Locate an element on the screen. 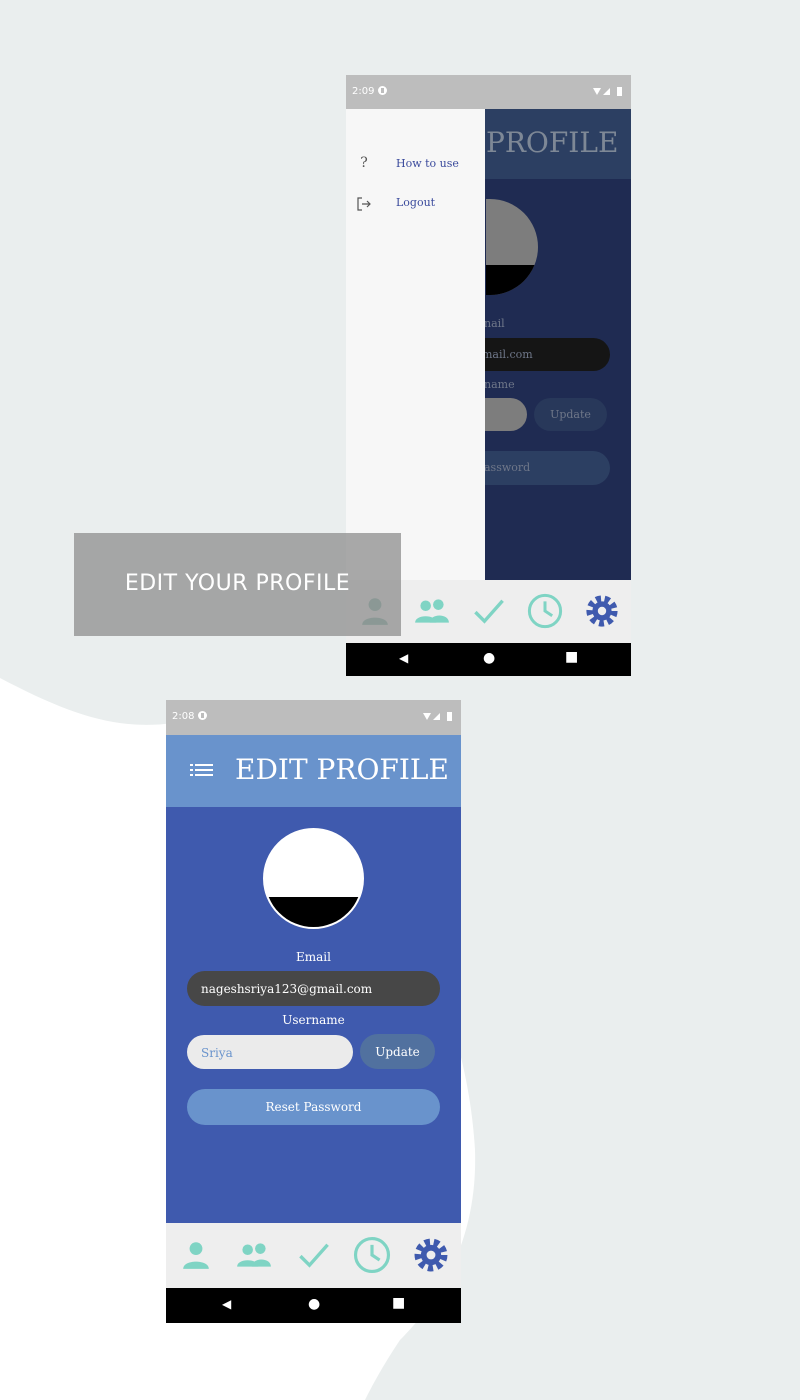 Image resolution: width=800 pixels, height=1400 pixels. email-label: nail is located at coordinates (494, 323).